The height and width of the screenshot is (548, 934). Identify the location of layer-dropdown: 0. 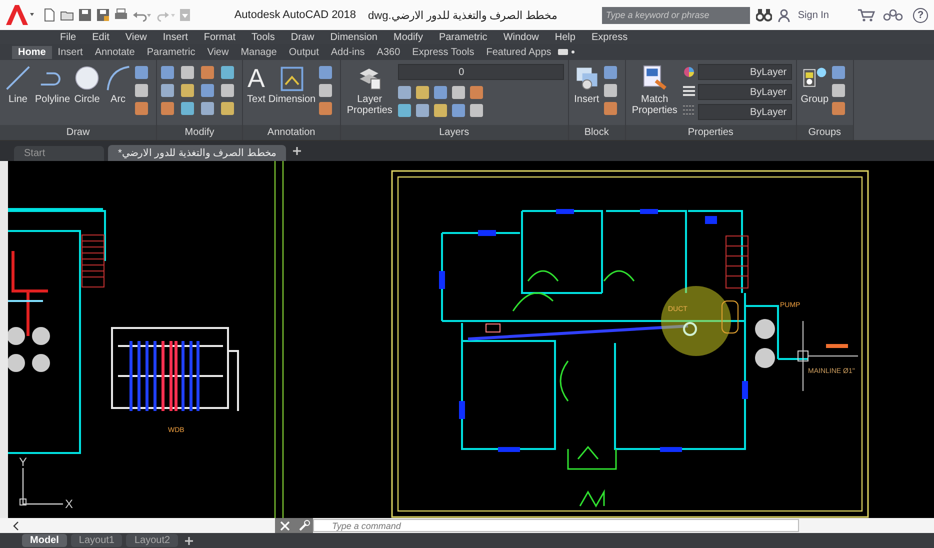
(481, 72).